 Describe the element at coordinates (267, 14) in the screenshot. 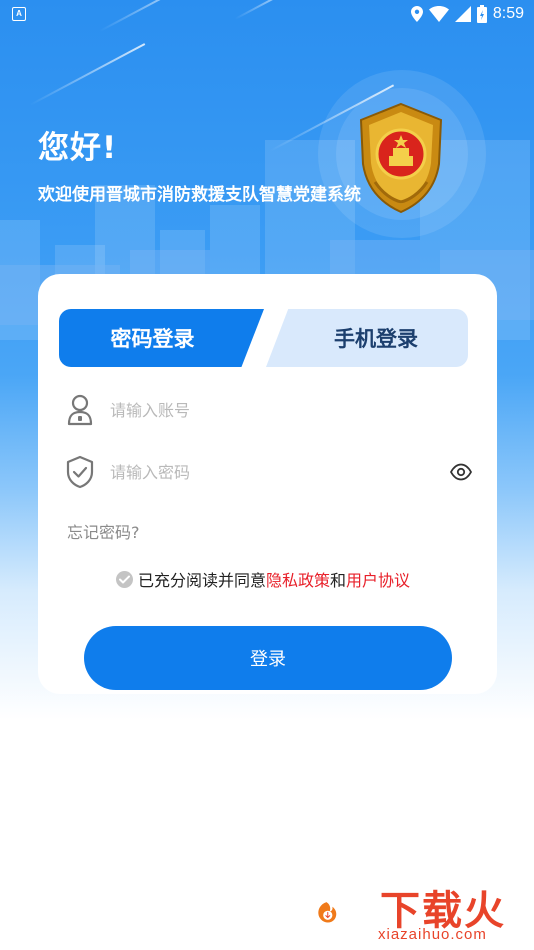

I see `status-bar: A 8:59` at that location.